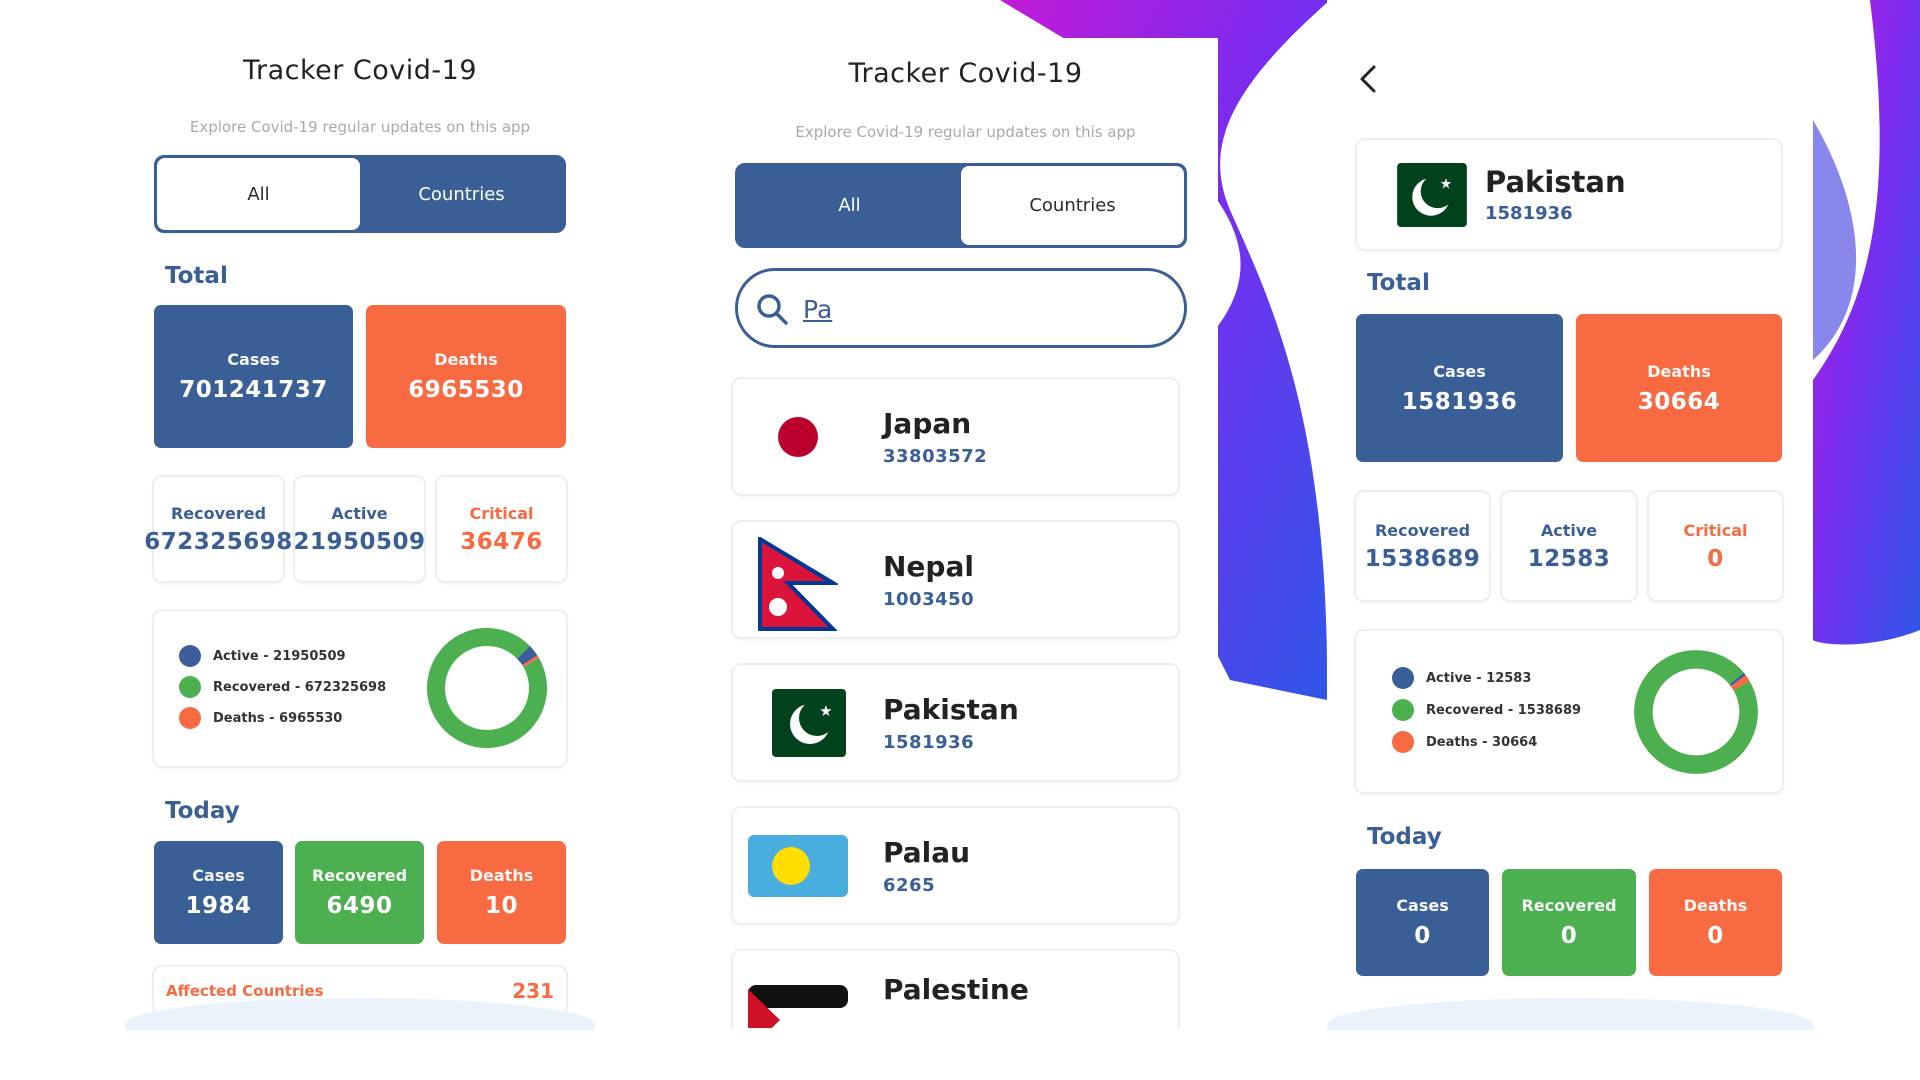 The height and width of the screenshot is (1080, 1920). I want to click on active-value: 21950509, so click(359, 541).